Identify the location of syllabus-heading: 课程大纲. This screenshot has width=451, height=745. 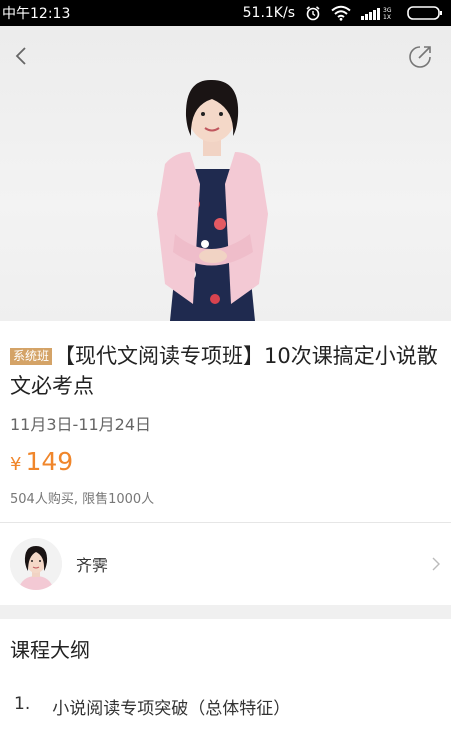
(50, 650).